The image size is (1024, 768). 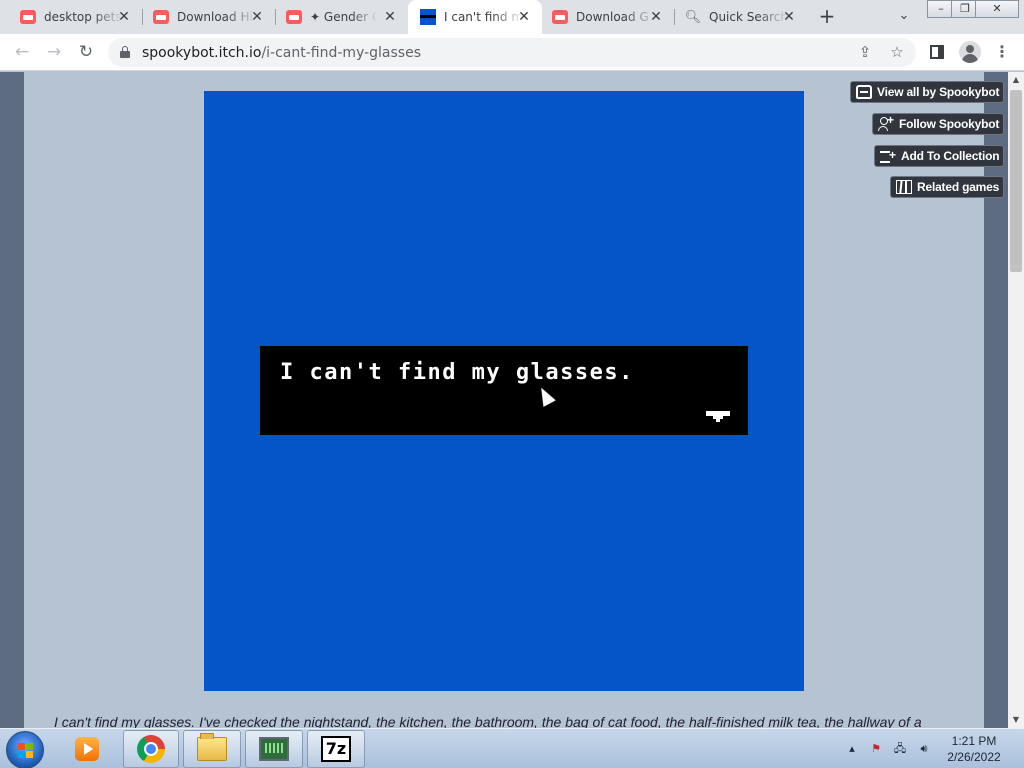 I want to click on tab-desktop-pets: desktop pets ✕, so click(x=71, y=17).